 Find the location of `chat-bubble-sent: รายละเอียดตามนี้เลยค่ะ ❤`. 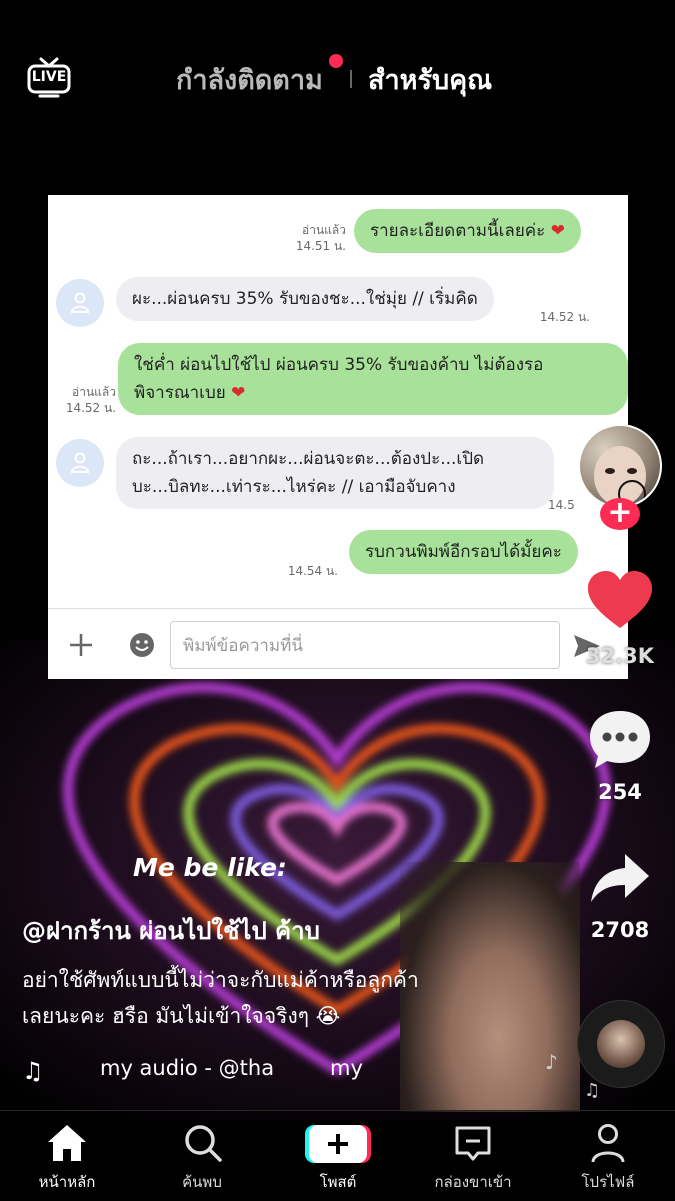

chat-bubble-sent: รายละเอียดตามนี้เลยค่ะ ❤ is located at coordinates (467, 231).